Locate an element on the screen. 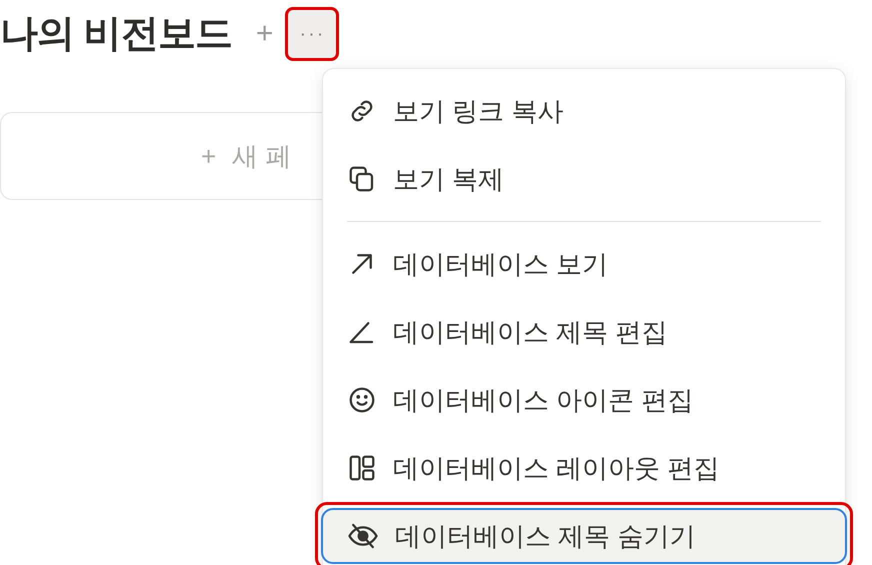  page-title: 나의 비전보드 is located at coordinates (116, 34).